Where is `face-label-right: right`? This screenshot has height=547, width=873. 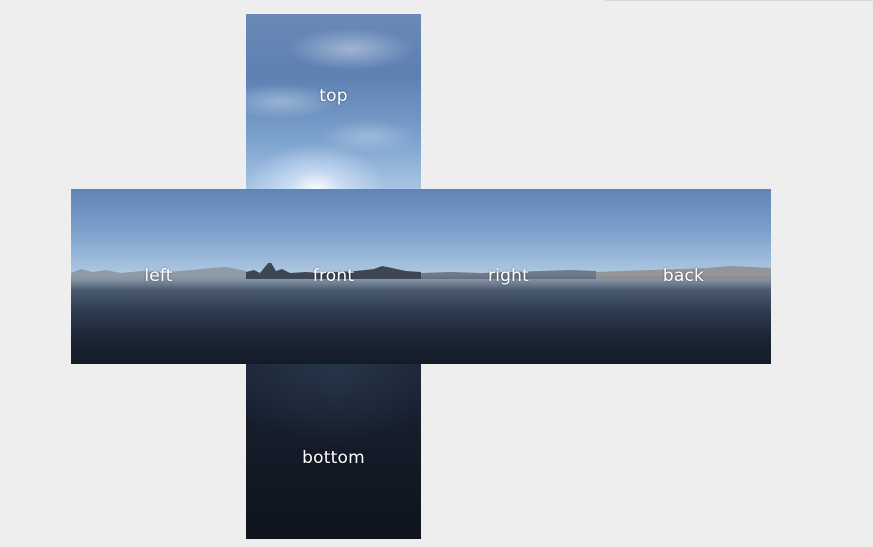
face-label-right: right is located at coordinates (508, 276).